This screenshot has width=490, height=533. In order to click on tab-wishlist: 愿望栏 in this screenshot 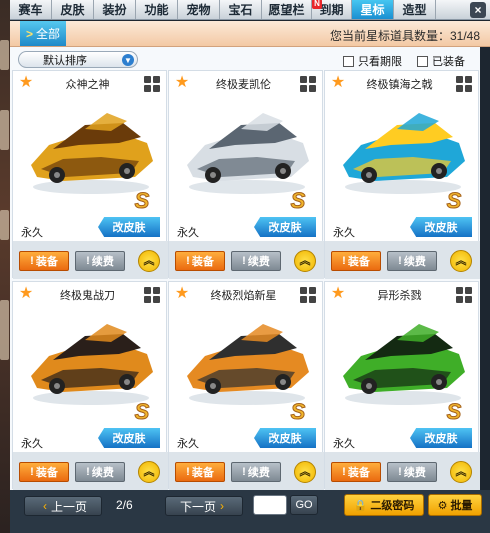, I will do `click(287, 9)`.